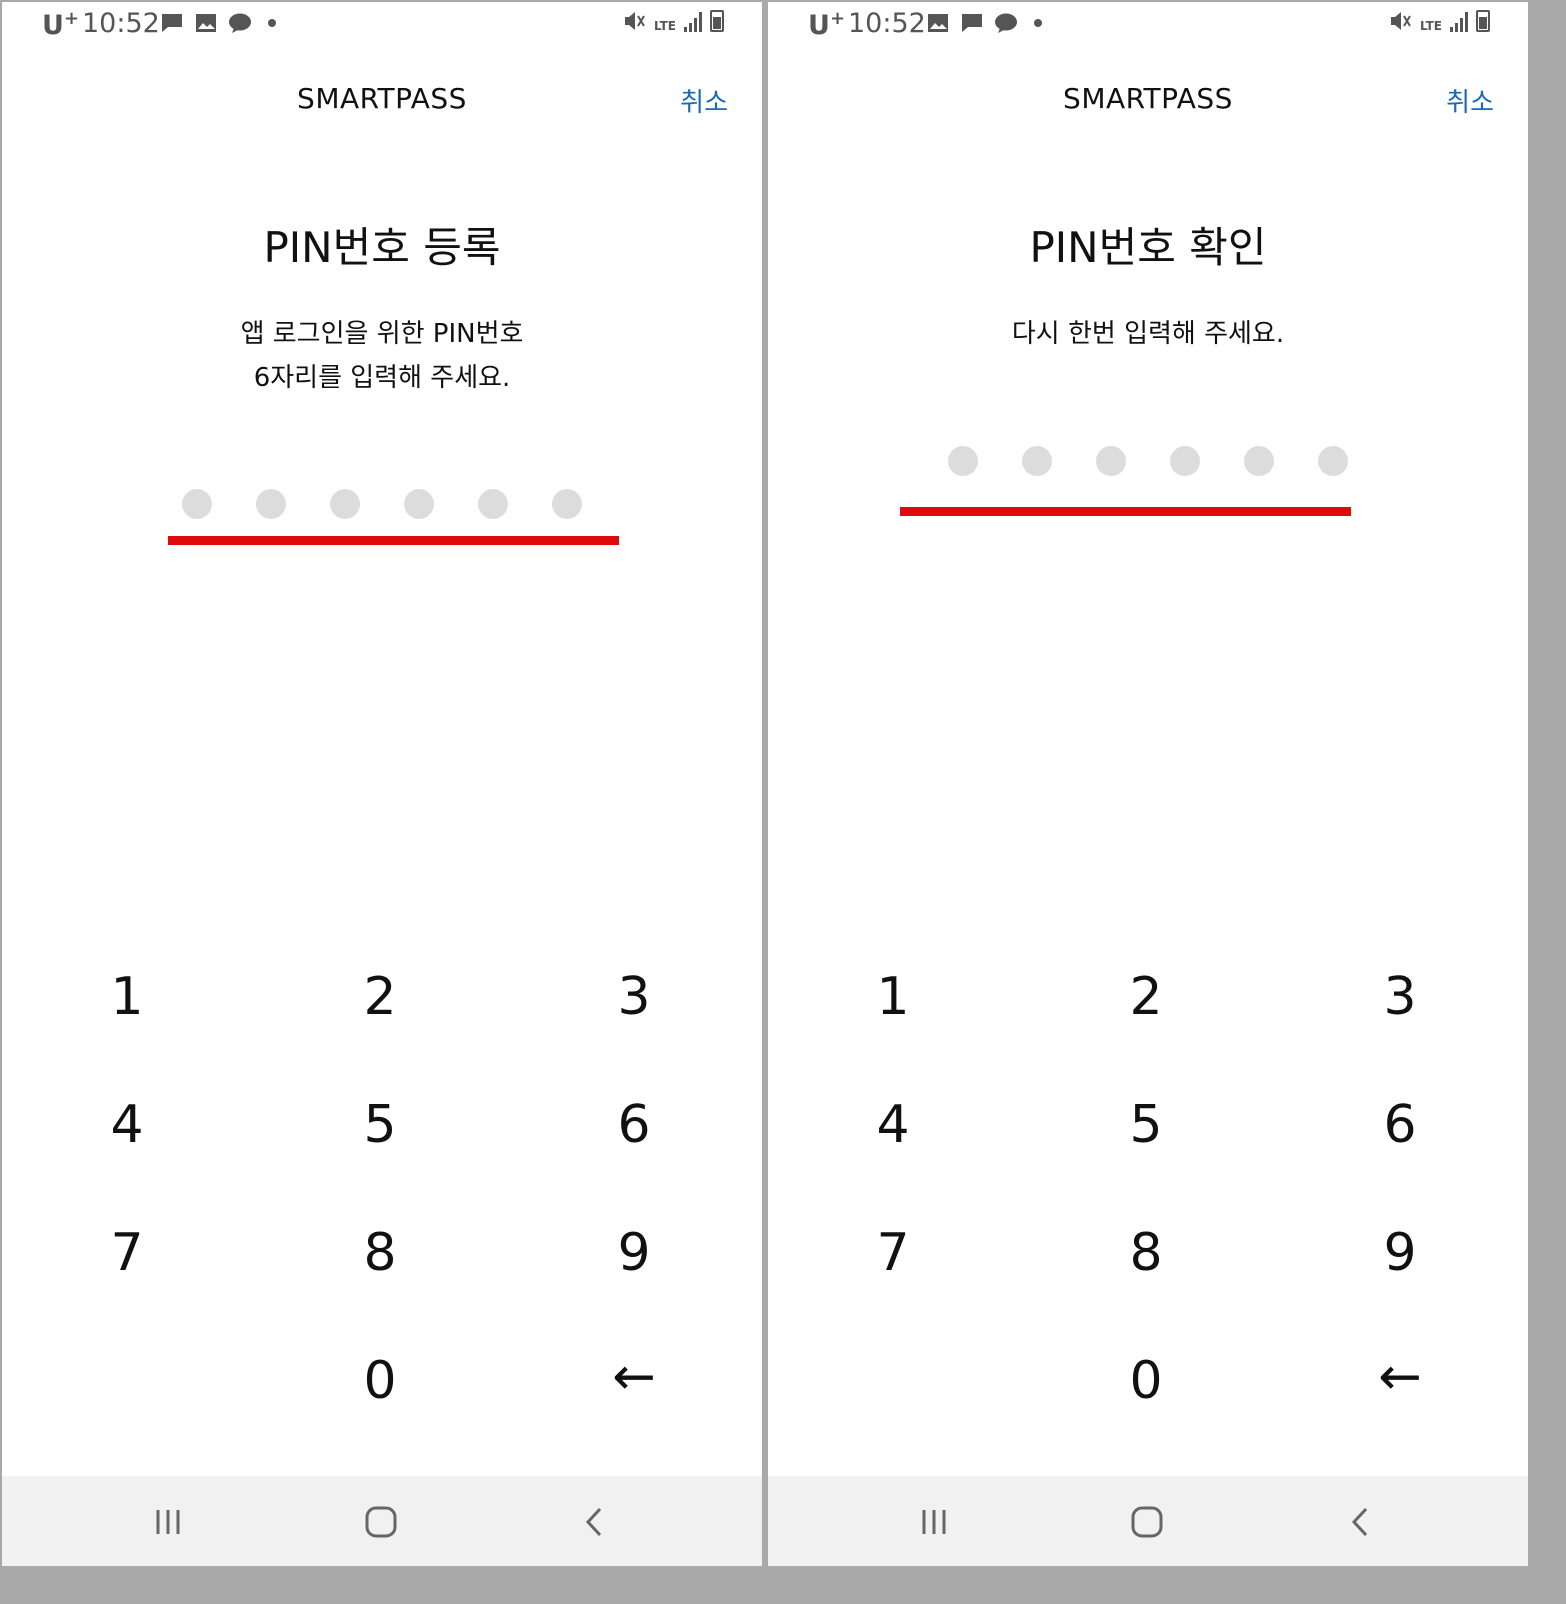 The image size is (1566, 1604). I want to click on instruction-text: 다시 한번 입력해 주세요., so click(1148, 334).